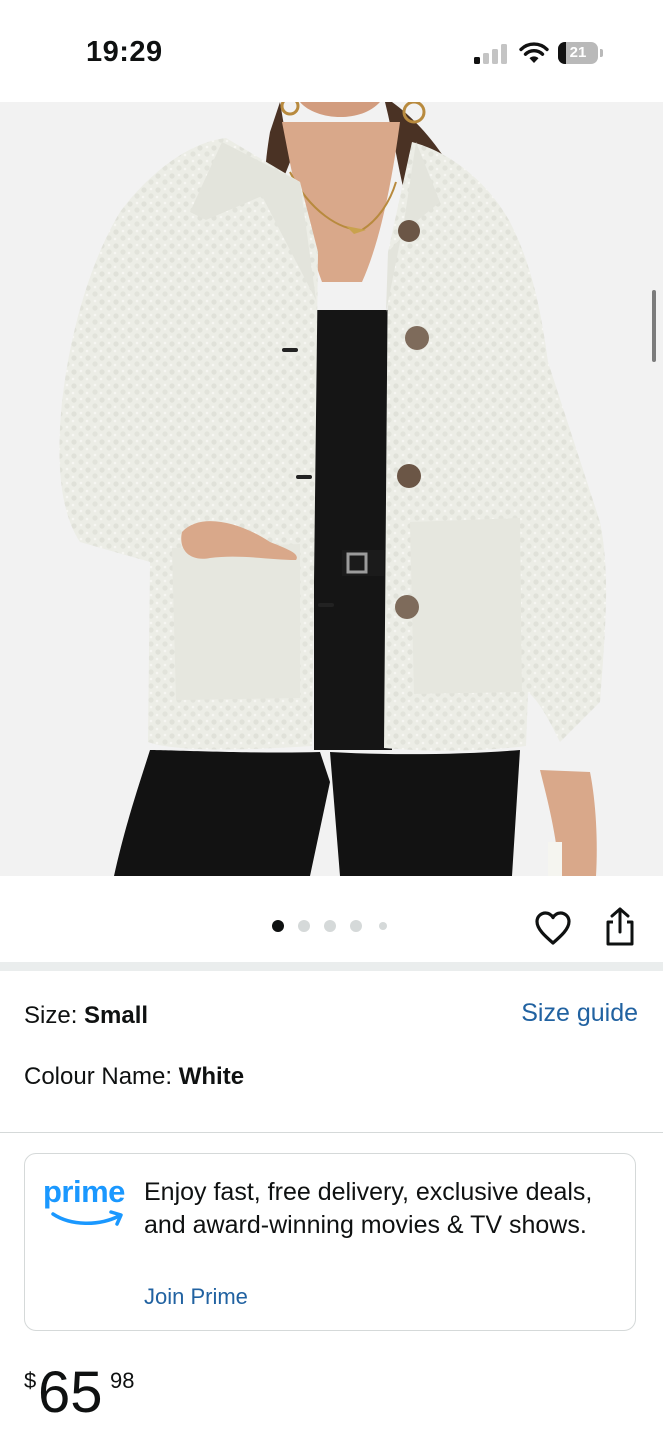 This screenshot has width=663, height=1440. Describe the element at coordinates (534, 52) in the screenshot. I see `wifi-icon` at that location.